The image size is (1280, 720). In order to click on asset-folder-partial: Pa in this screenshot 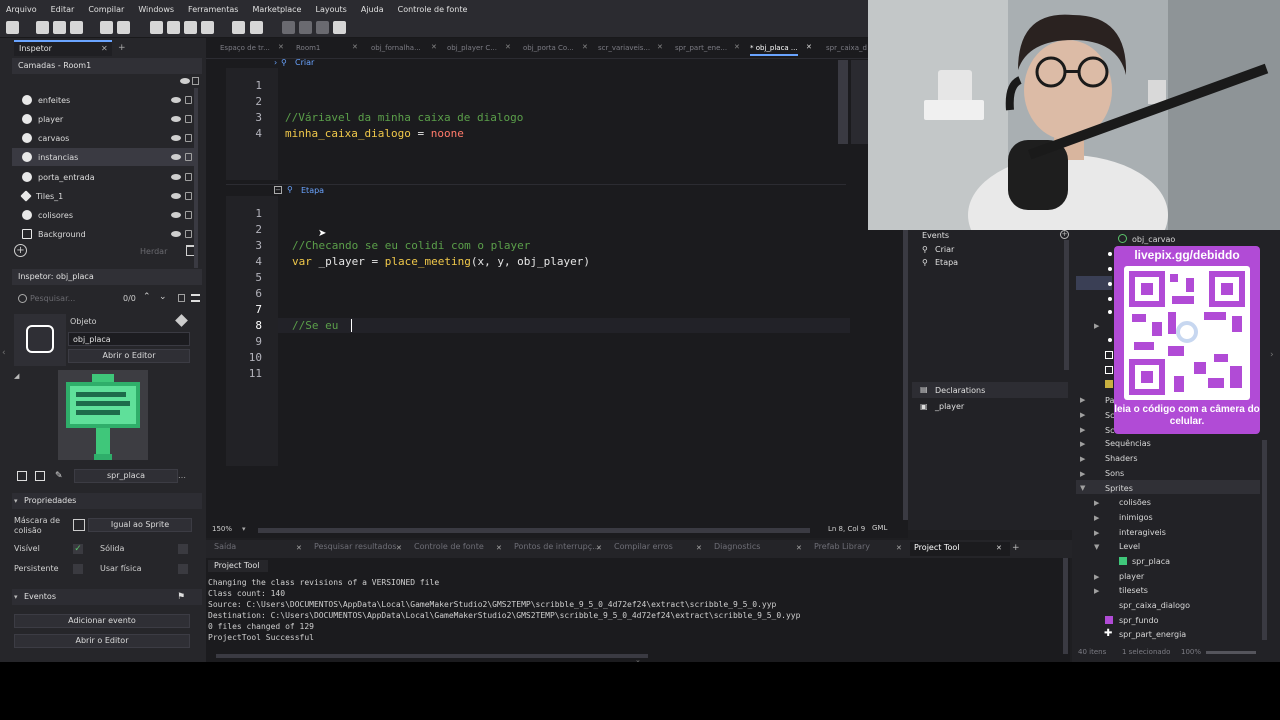, I will do `click(1109, 400)`.